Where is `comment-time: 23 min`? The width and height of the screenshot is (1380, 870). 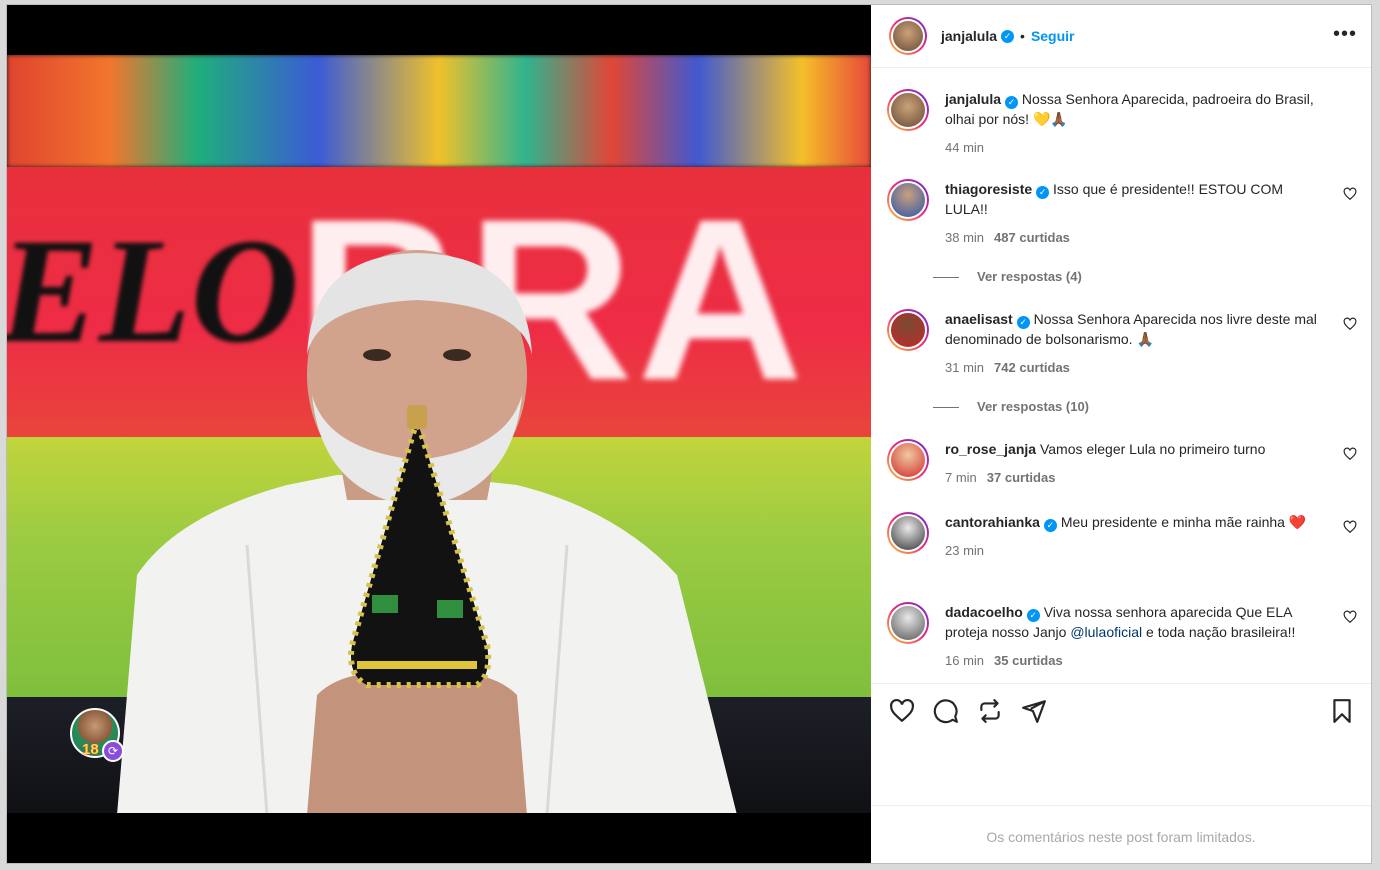 comment-time: 23 min is located at coordinates (964, 550).